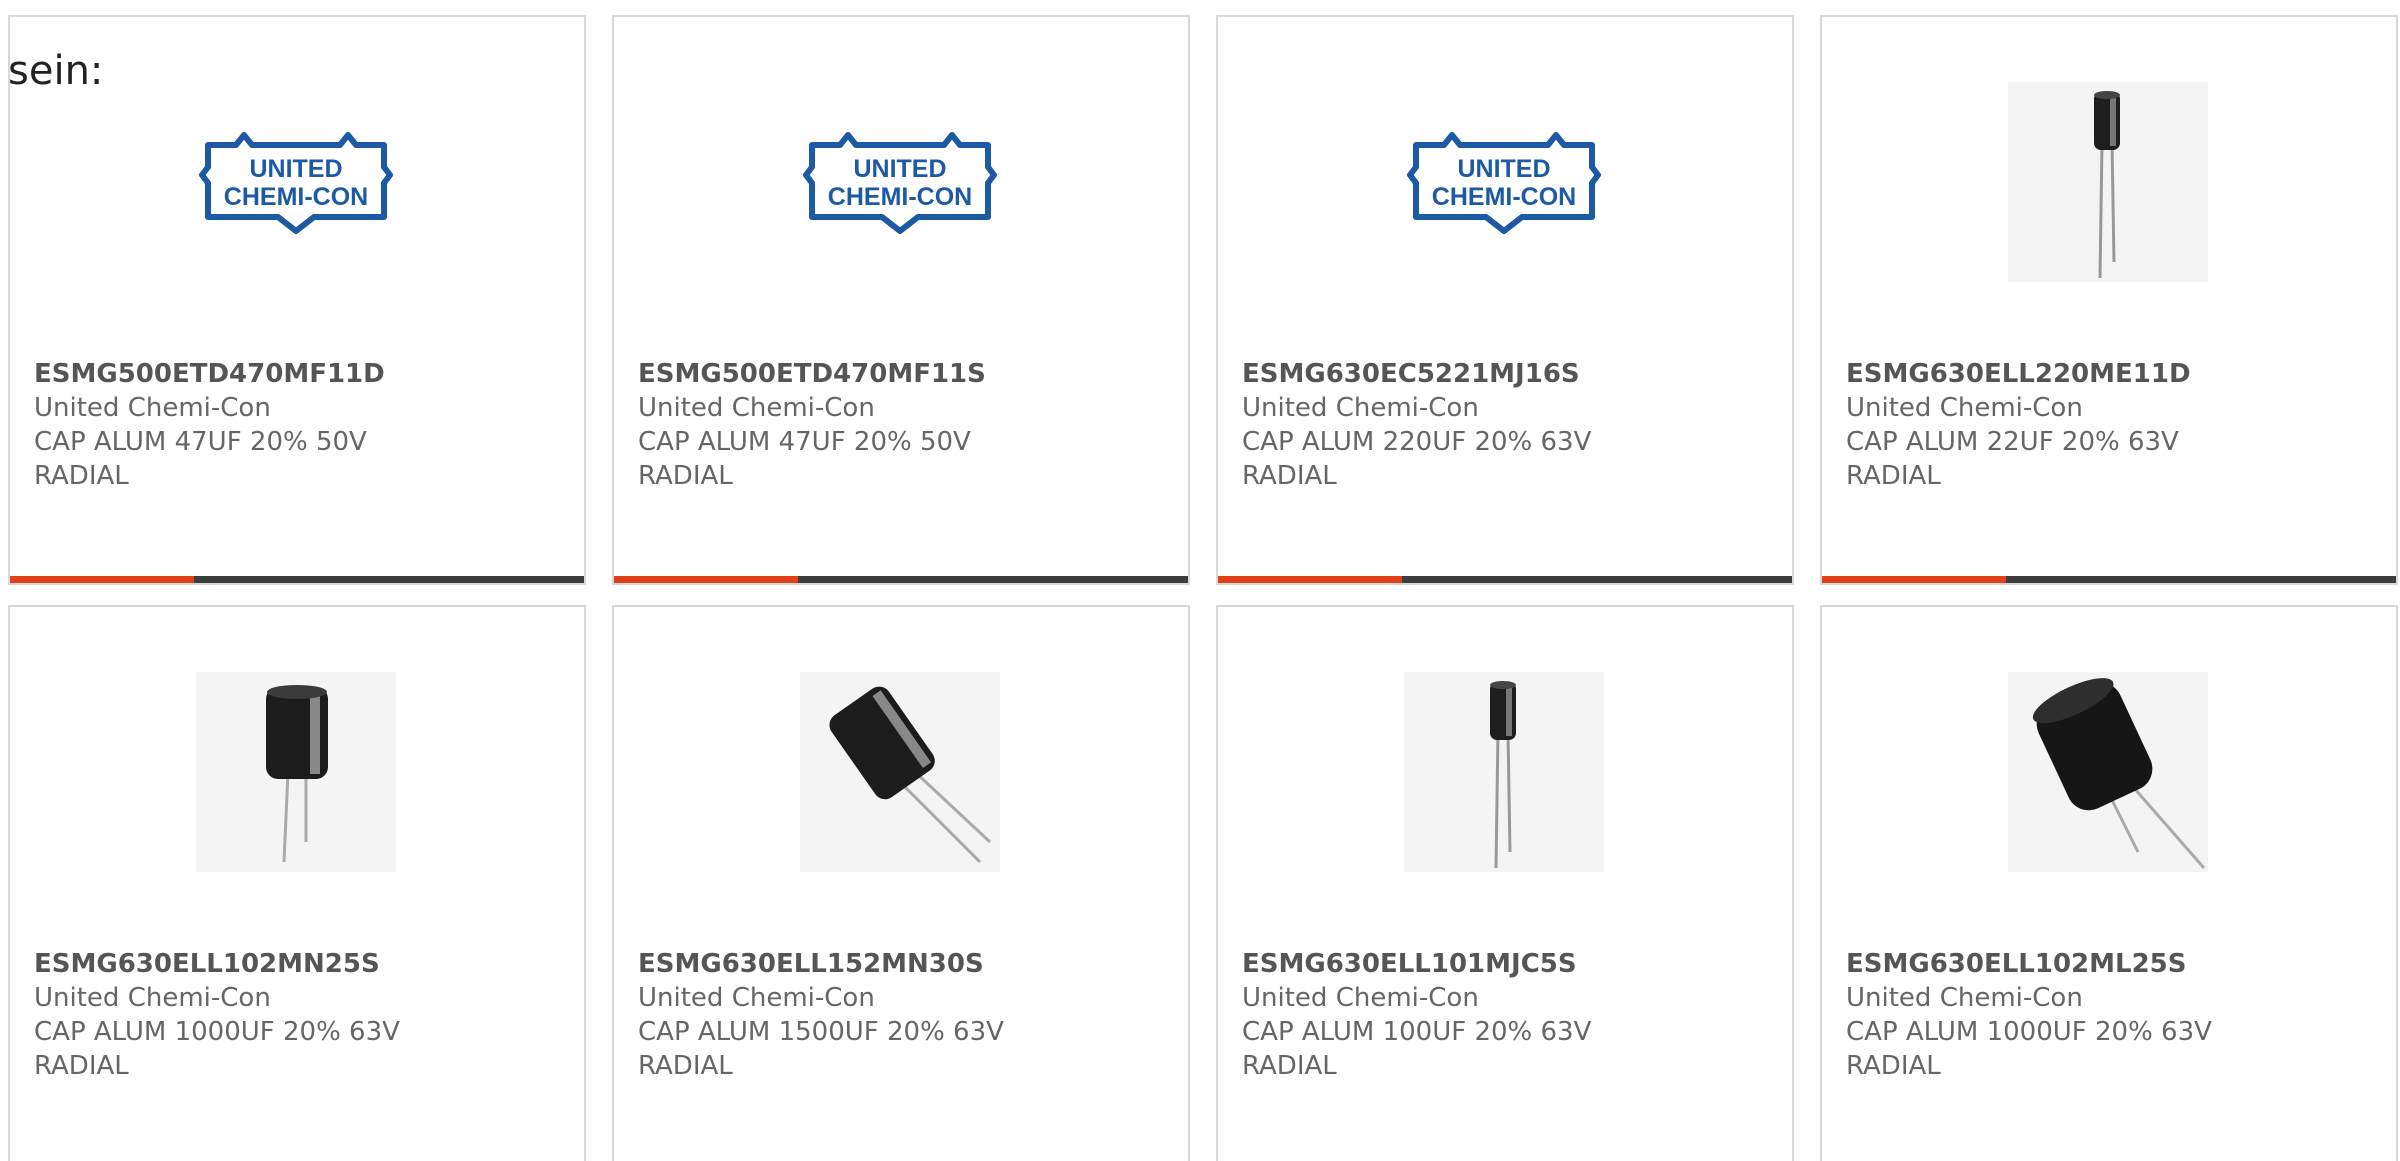  What do you see at coordinates (2012, 442) in the screenshot?
I see `description: CAP ALUM 22UF 20% 63V` at bounding box center [2012, 442].